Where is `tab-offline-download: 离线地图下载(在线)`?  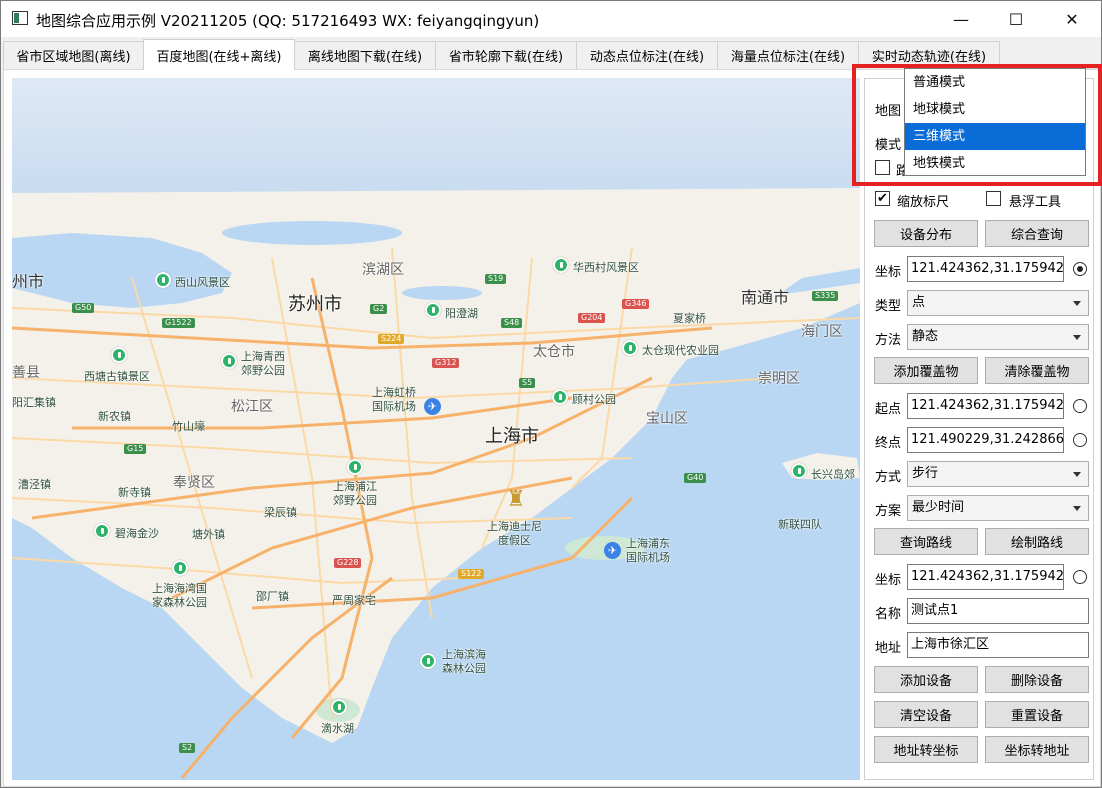 tab-offline-download: 离线地图下载(在线) is located at coordinates (365, 55).